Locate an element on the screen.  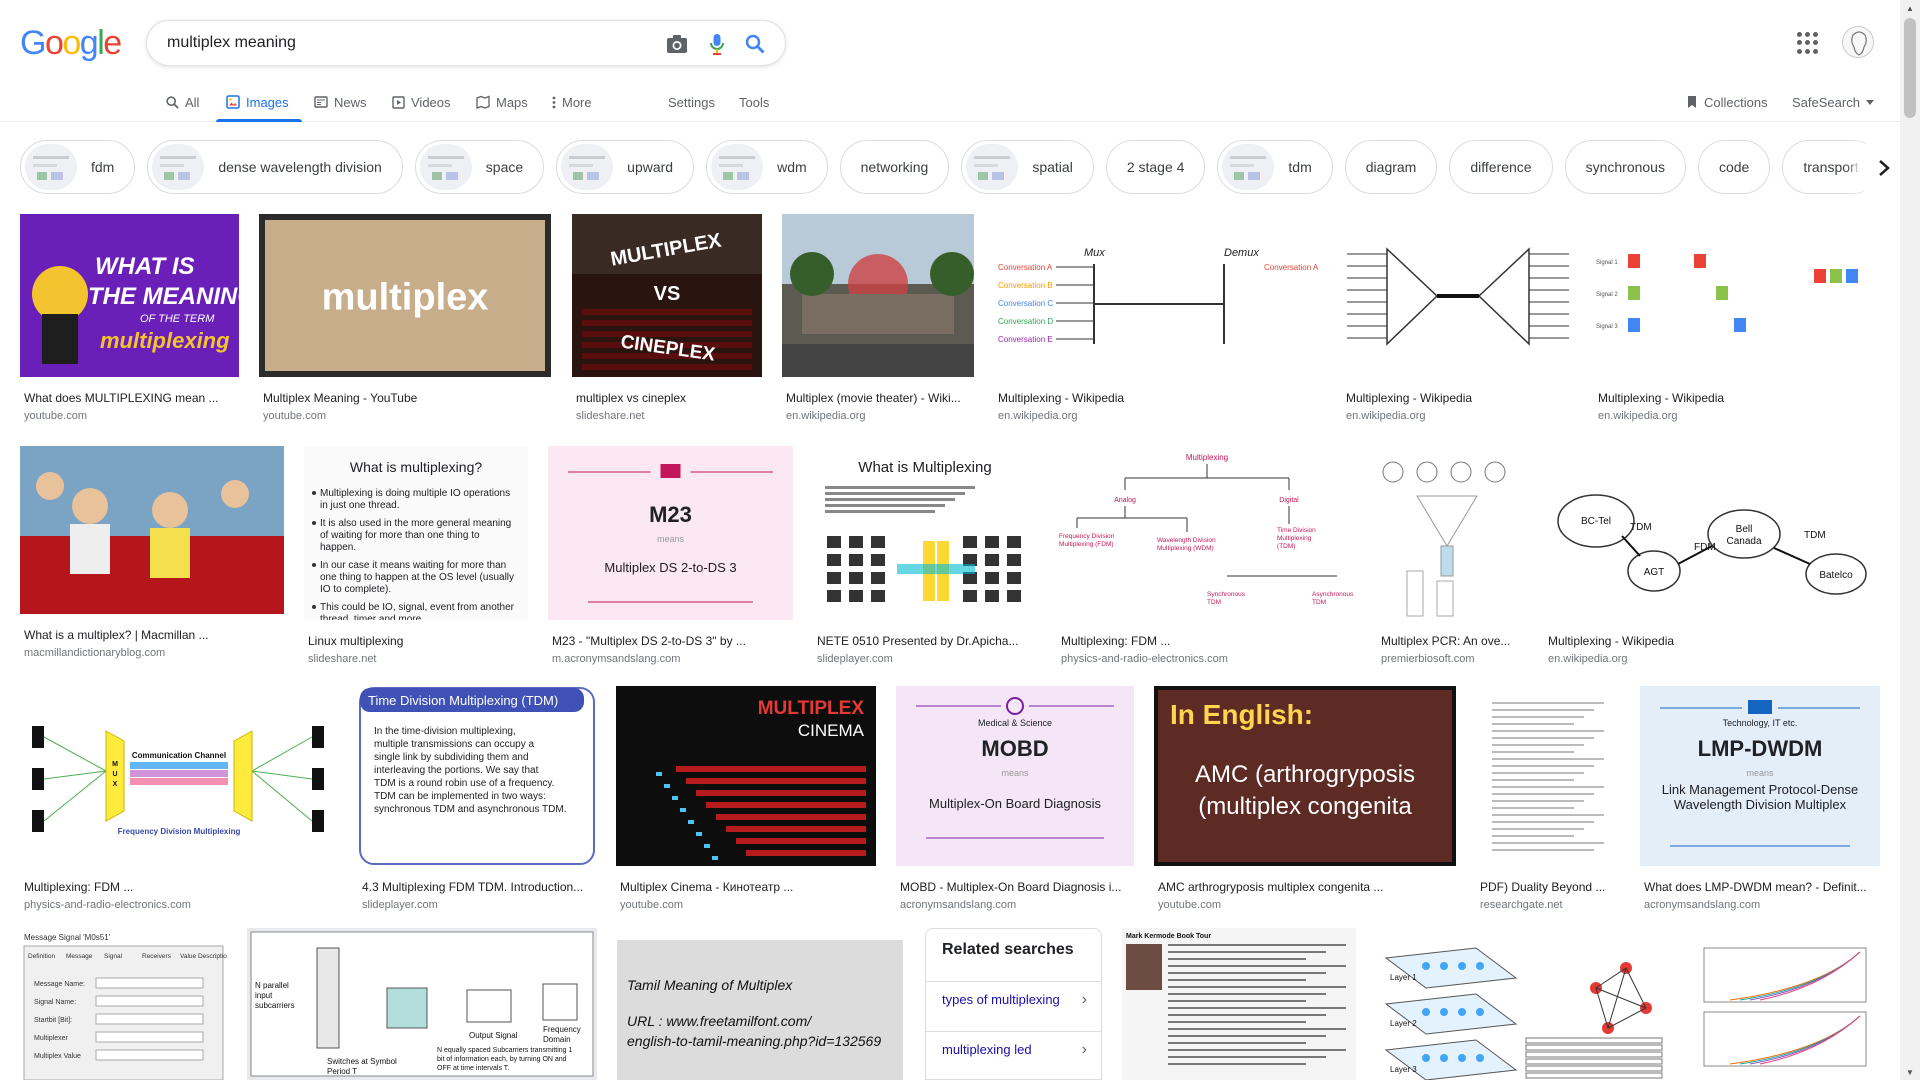
collections-link: Collections is located at coordinates (1727, 102).